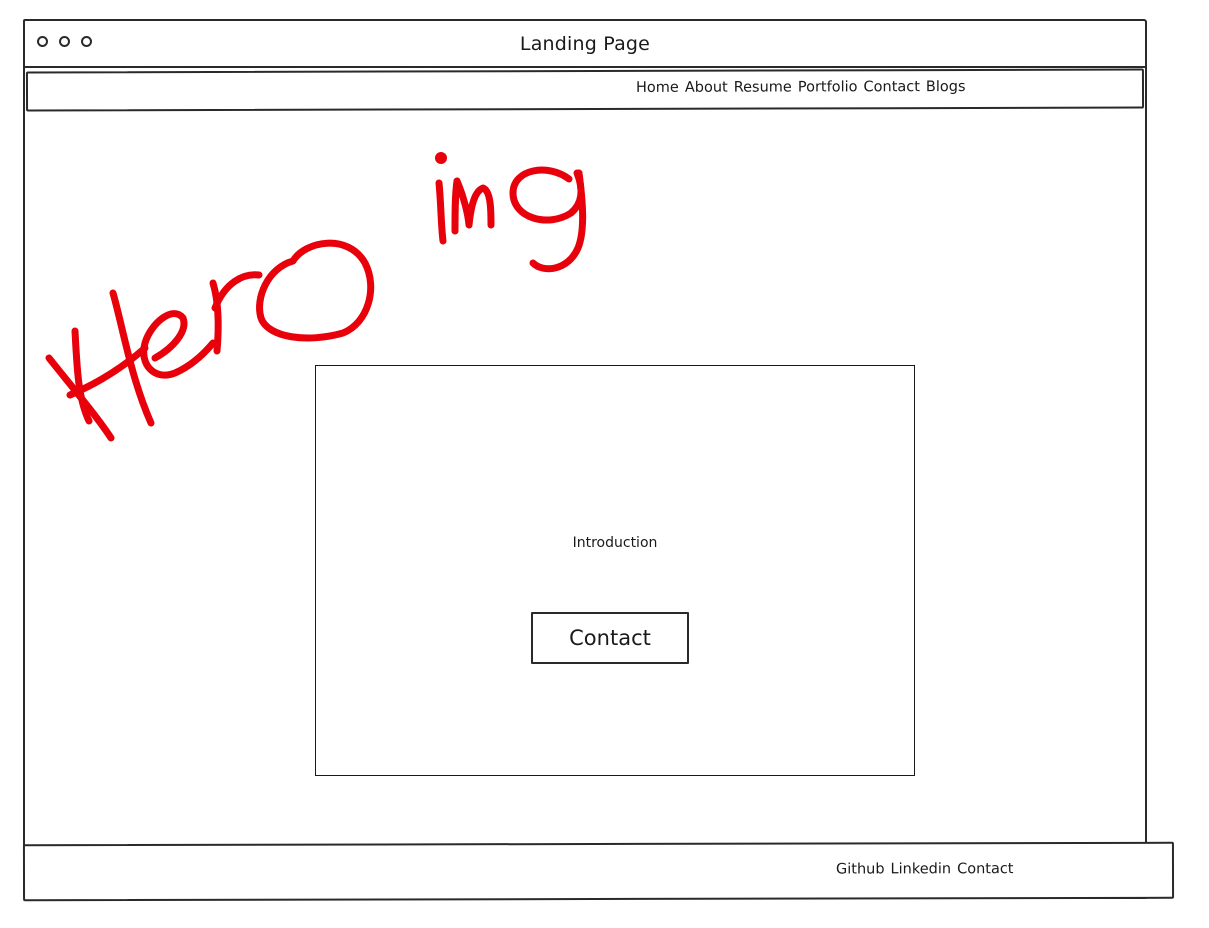 The image size is (1209, 928). I want to click on introduction-text: Introduction, so click(615, 543).